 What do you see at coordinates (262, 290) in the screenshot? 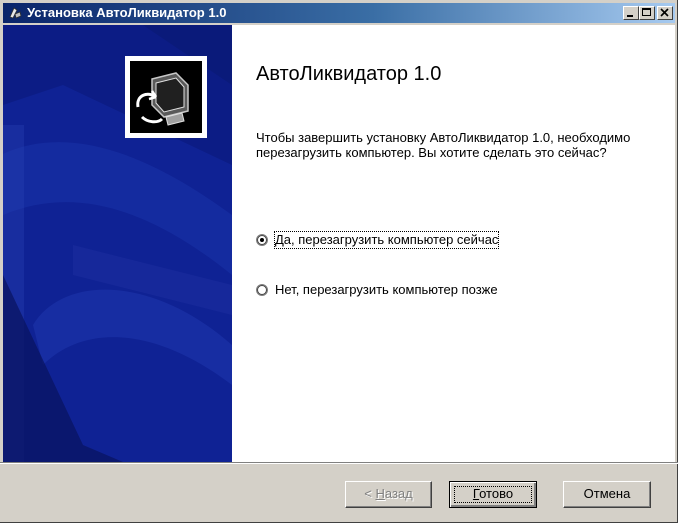
I see `radio-unselected-icon` at bounding box center [262, 290].